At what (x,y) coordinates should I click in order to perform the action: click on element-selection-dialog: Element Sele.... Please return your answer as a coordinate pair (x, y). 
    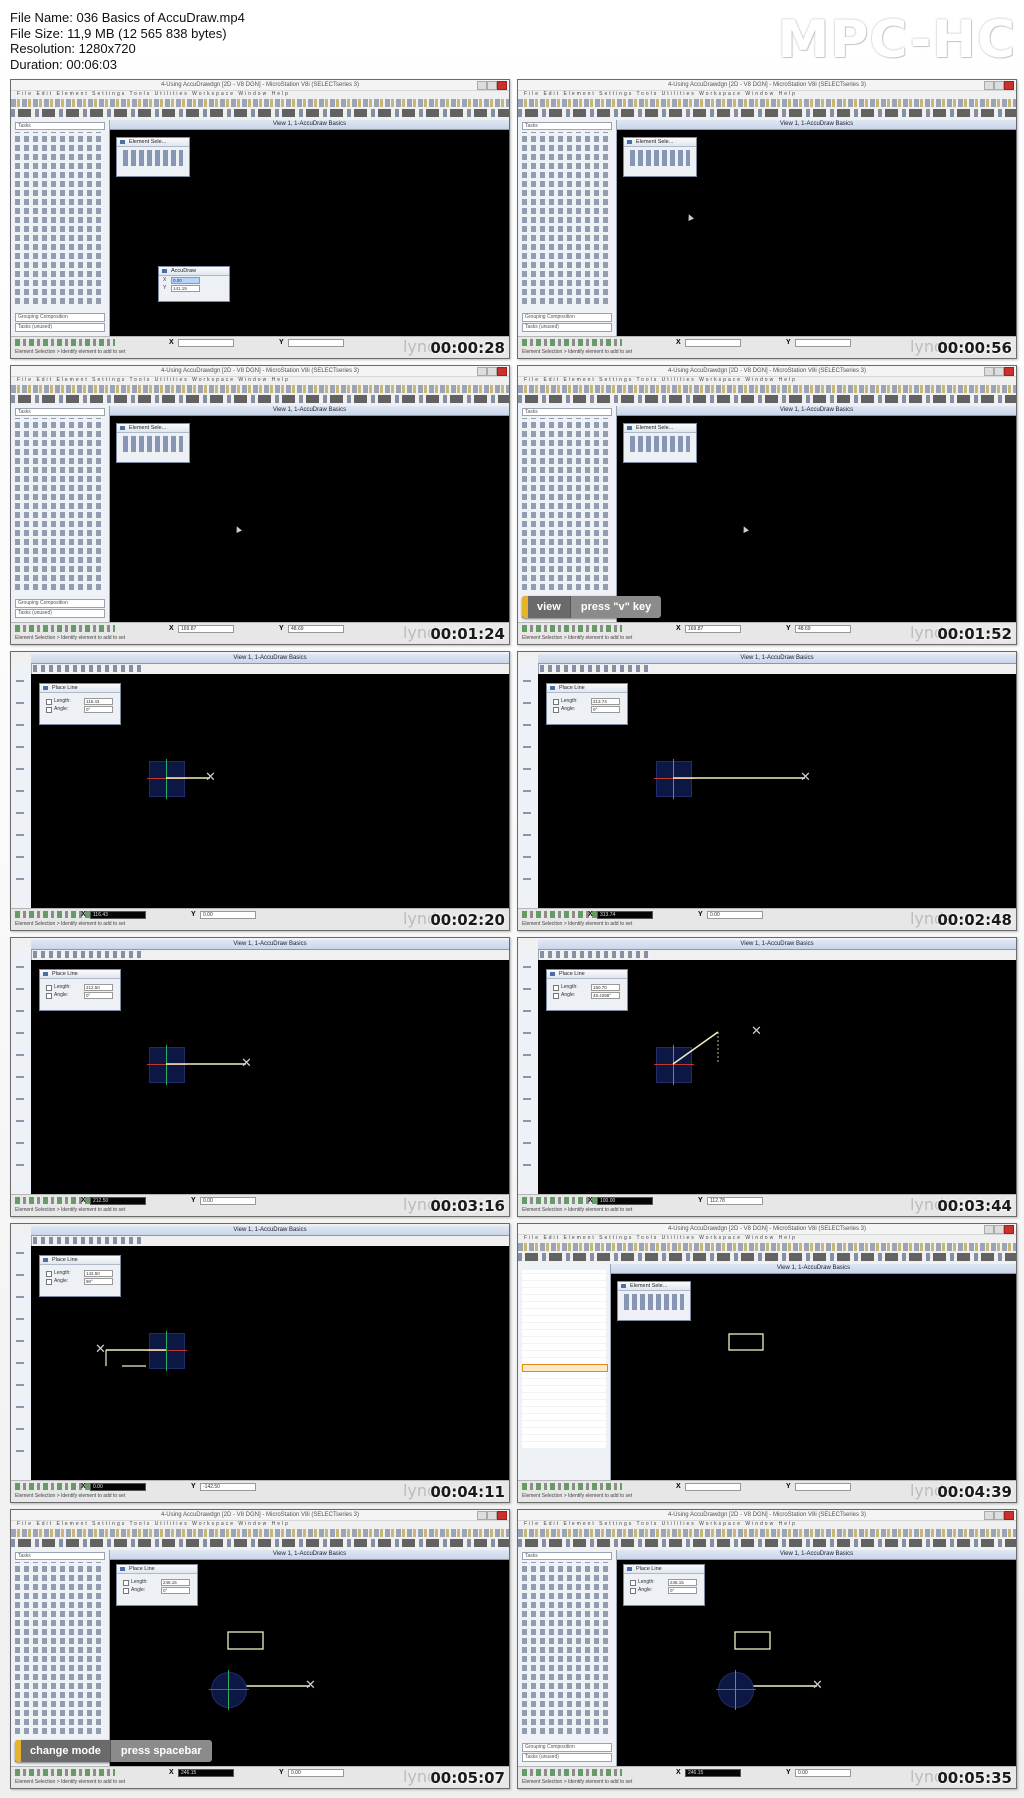
    Looking at the image, I should click on (660, 443).